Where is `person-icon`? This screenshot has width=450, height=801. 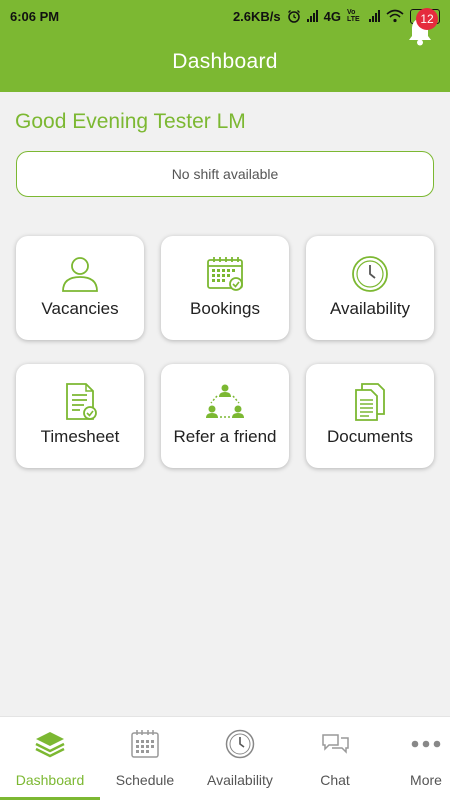
person-icon is located at coordinates (80, 274).